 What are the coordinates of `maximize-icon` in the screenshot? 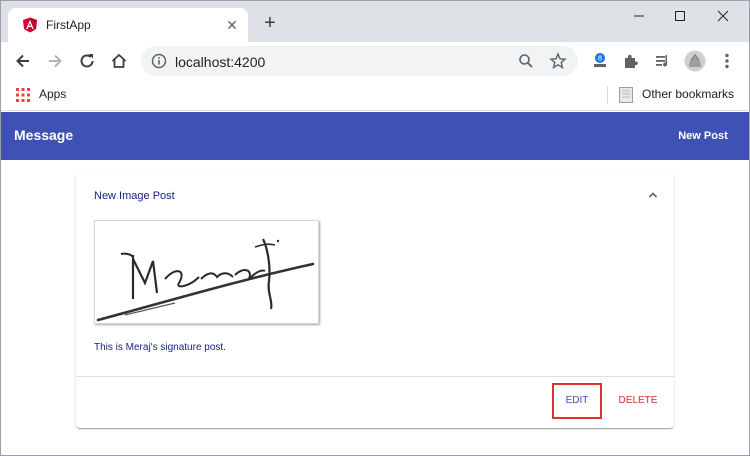 It's located at (680, 16).